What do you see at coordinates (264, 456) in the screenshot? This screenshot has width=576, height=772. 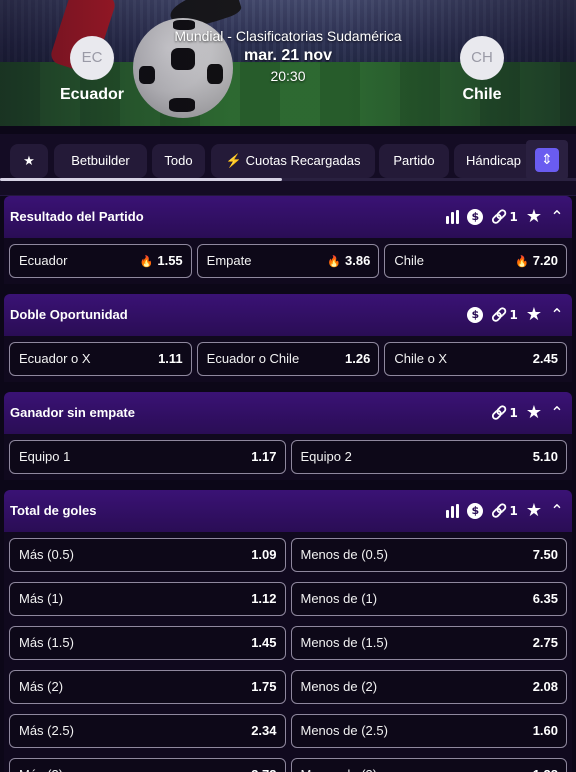 I see `odds-value: 1.17` at bounding box center [264, 456].